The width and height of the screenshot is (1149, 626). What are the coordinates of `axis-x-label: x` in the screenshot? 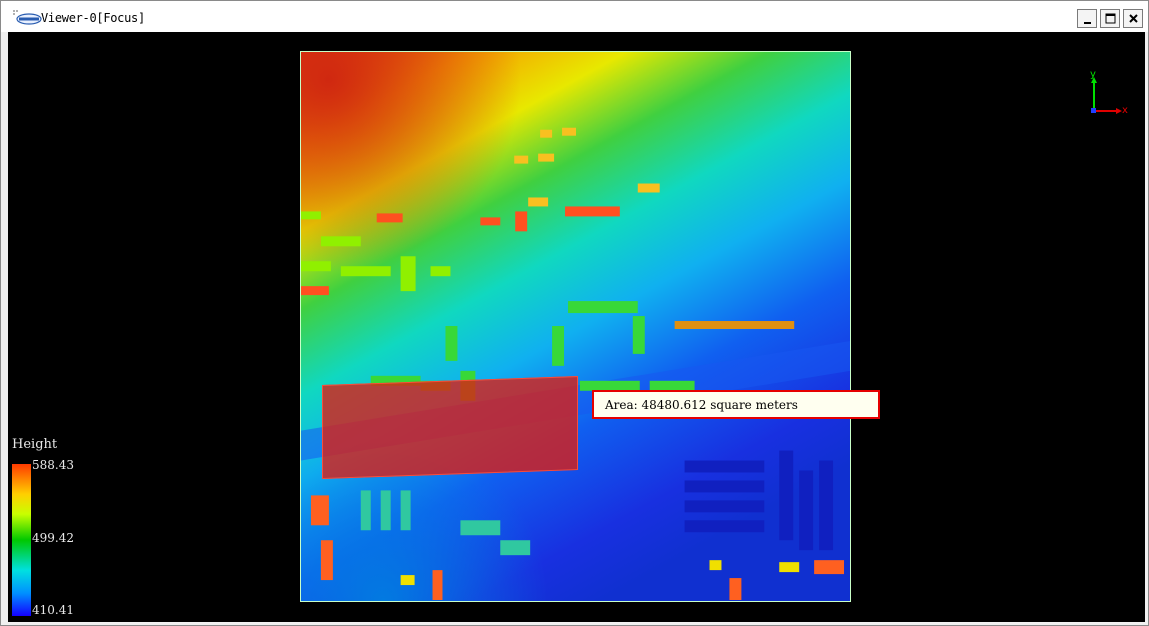 It's located at (1125, 110).